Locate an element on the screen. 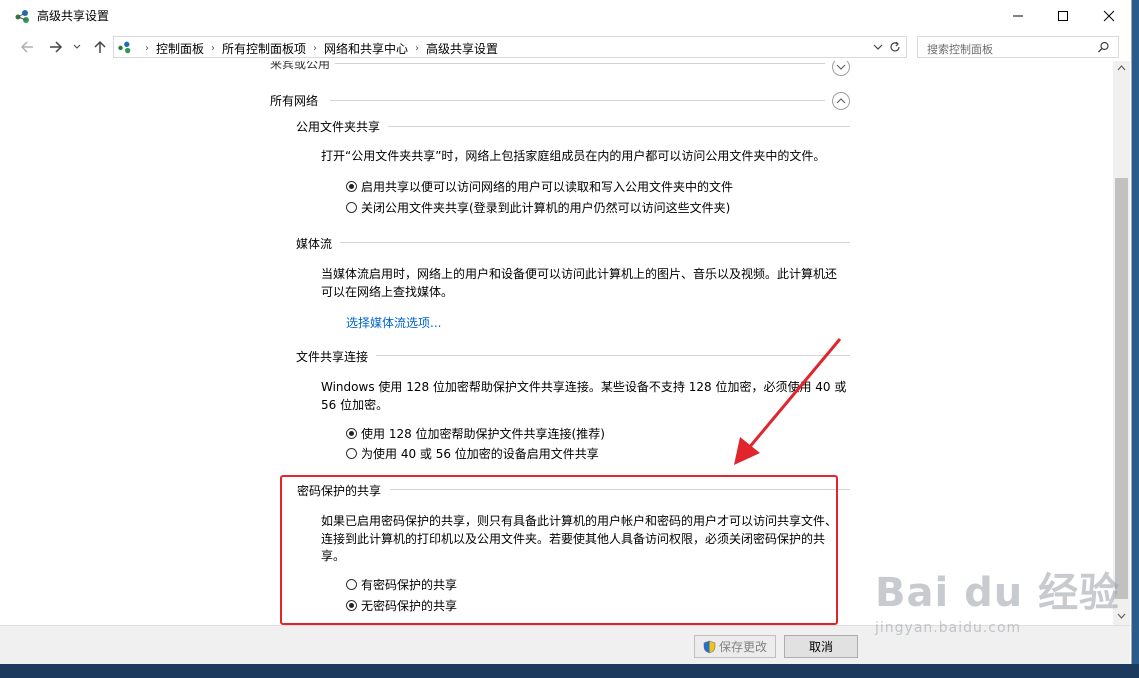 Image resolution: width=1139 pixels, height=678 pixels. cancel-label: 取消 is located at coordinates (820, 647).